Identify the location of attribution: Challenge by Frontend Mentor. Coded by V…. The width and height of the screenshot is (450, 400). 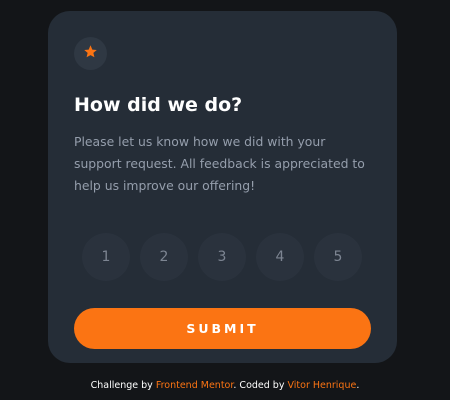
(225, 385).